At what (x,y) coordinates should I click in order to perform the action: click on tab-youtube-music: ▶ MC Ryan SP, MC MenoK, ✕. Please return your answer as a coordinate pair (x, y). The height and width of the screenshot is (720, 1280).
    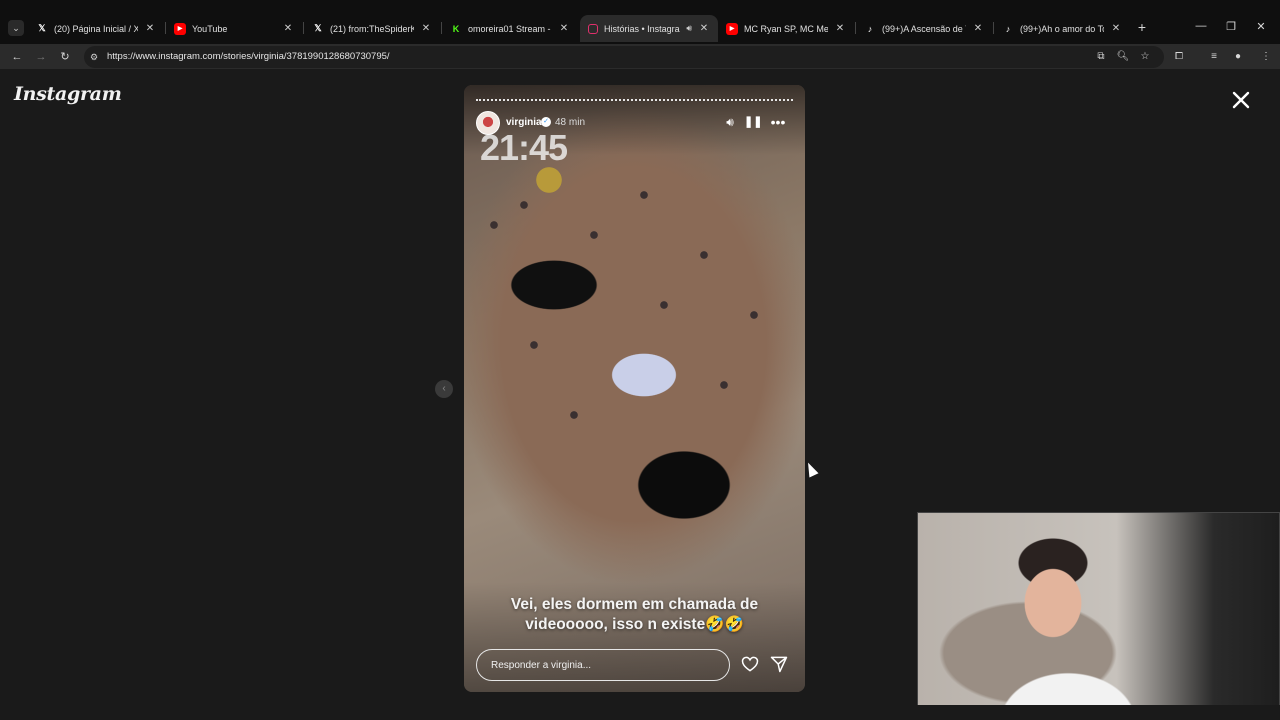
    Looking at the image, I should click on (786, 28).